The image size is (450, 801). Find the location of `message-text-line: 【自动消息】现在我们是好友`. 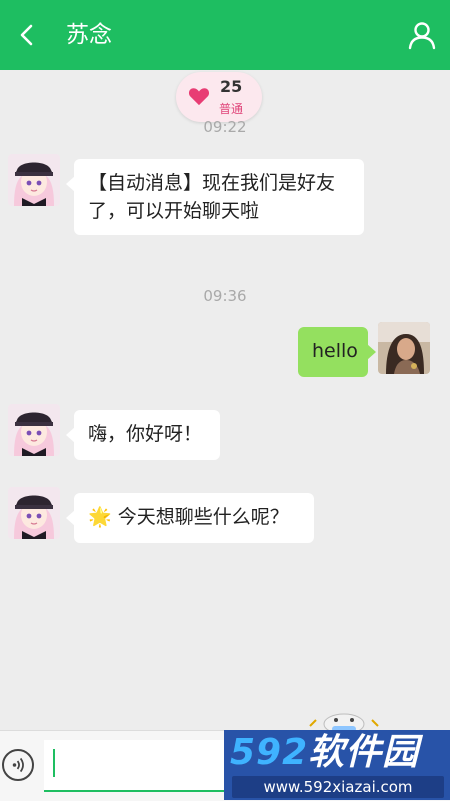

message-text-line: 【自动消息】现在我们是好友 is located at coordinates (212, 183).